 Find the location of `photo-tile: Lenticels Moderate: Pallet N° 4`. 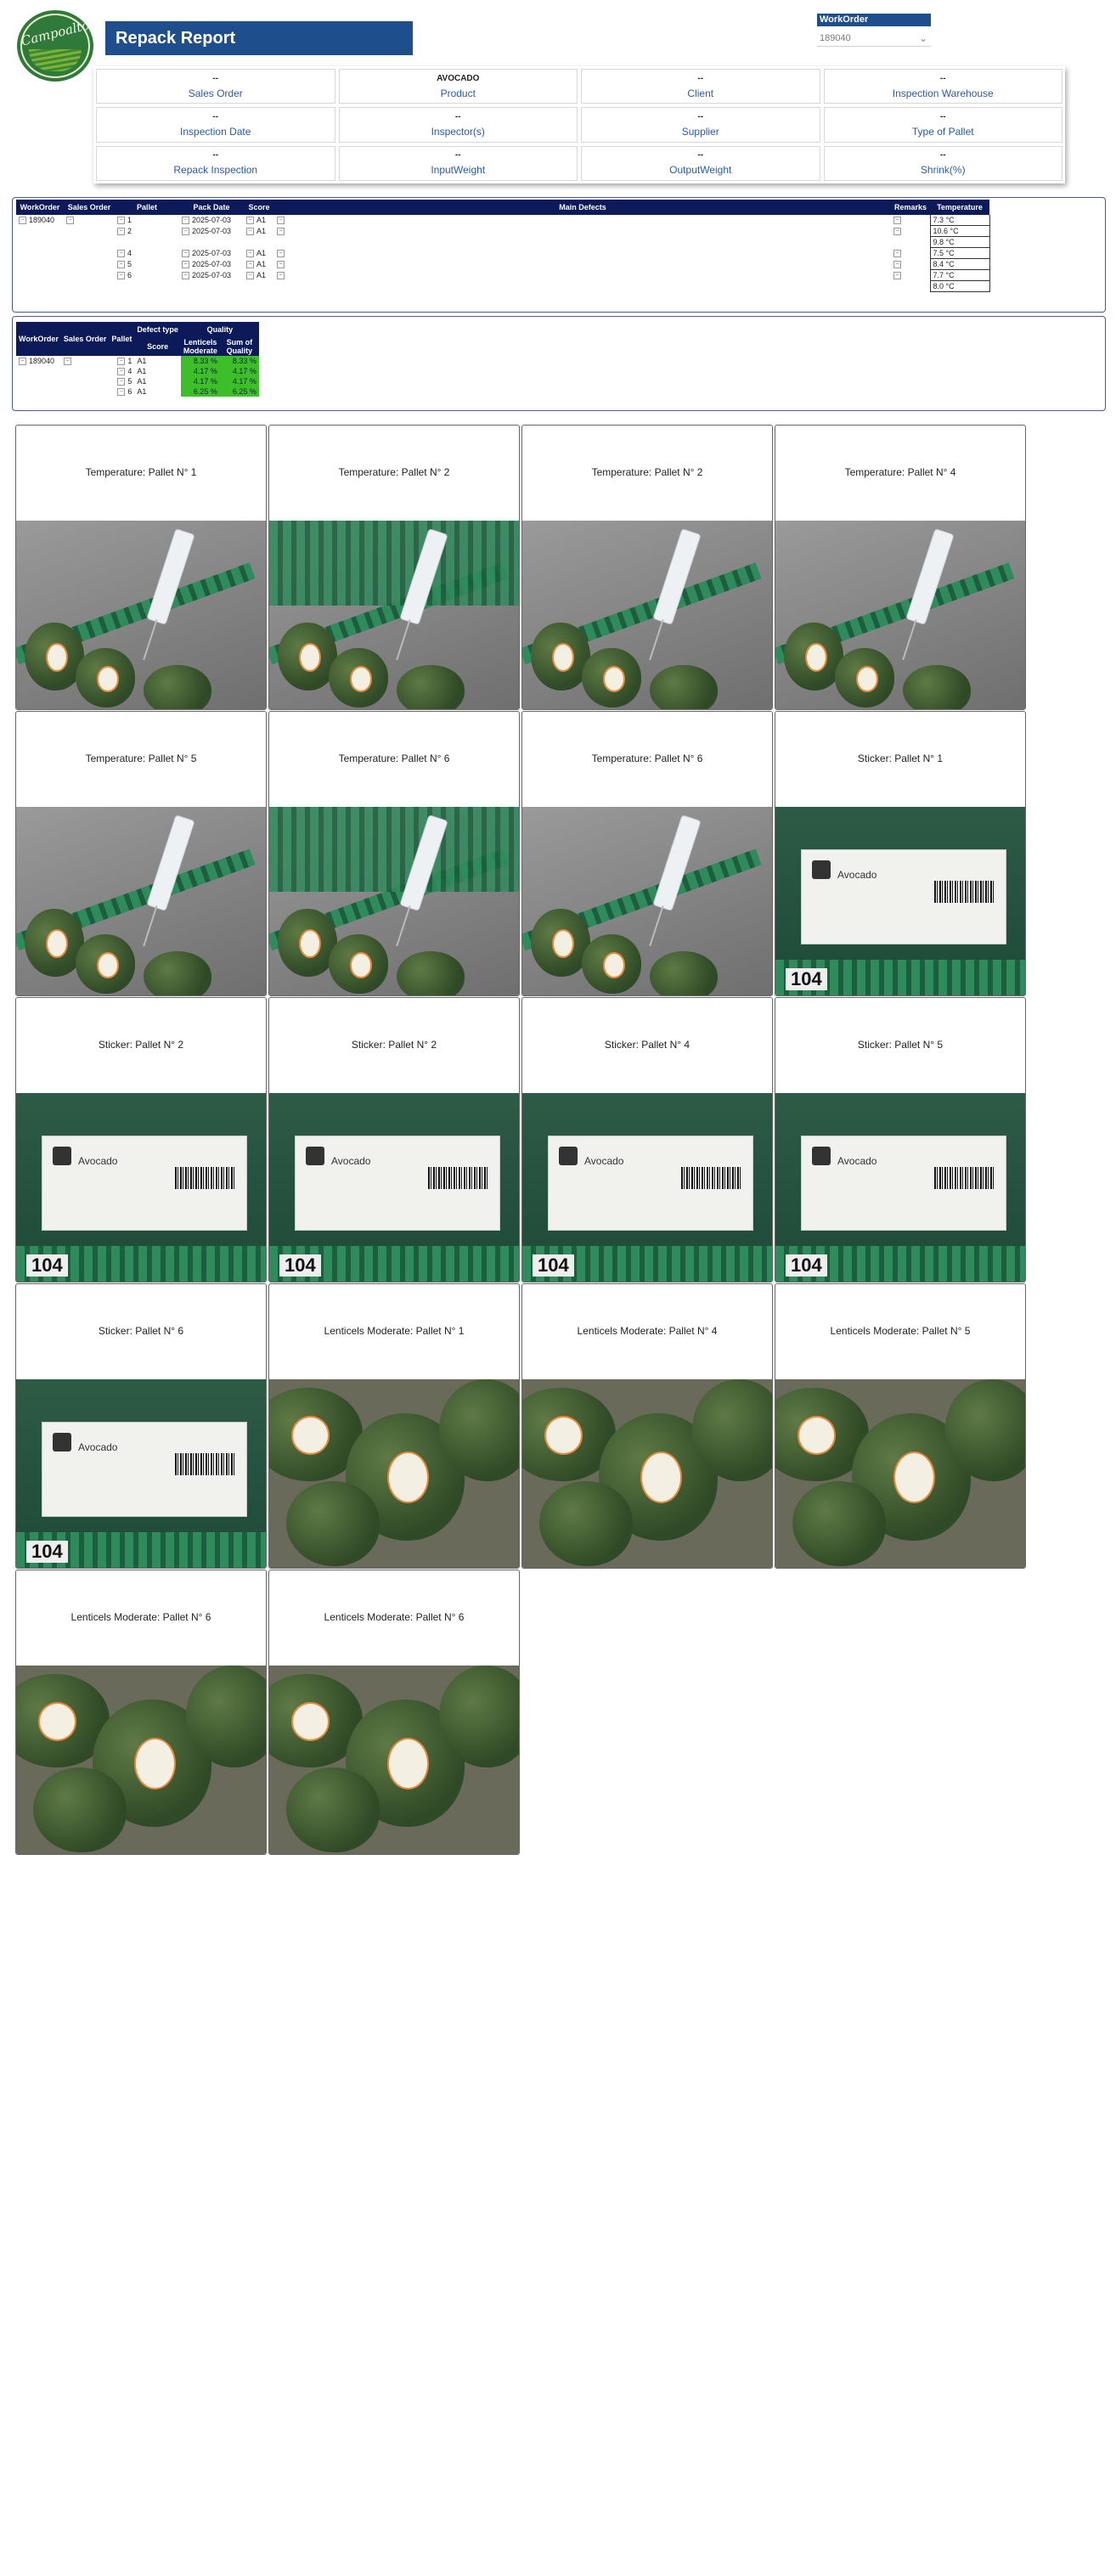

photo-tile: Lenticels Moderate: Pallet N° 4 is located at coordinates (647, 1426).